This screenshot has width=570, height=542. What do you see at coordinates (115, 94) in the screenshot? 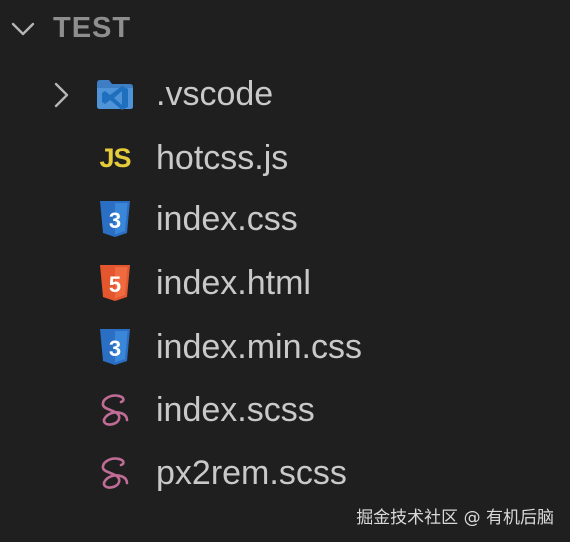
I see `vscode-folder-icon` at bounding box center [115, 94].